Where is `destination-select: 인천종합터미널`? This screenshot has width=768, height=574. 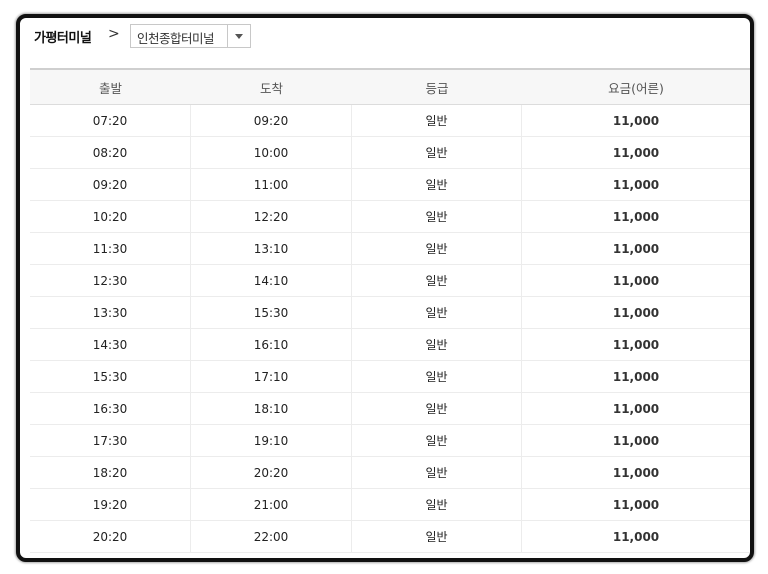
destination-select: 인천종합터미널 is located at coordinates (190, 36).